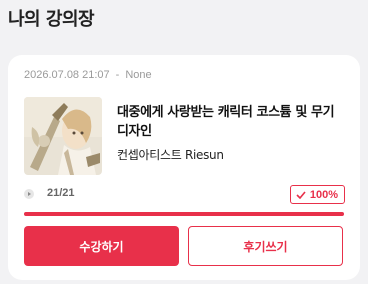 Image resolution: width=368 pixels, height=284 pixels. I want to click on progress-bar, so click(184, 214).